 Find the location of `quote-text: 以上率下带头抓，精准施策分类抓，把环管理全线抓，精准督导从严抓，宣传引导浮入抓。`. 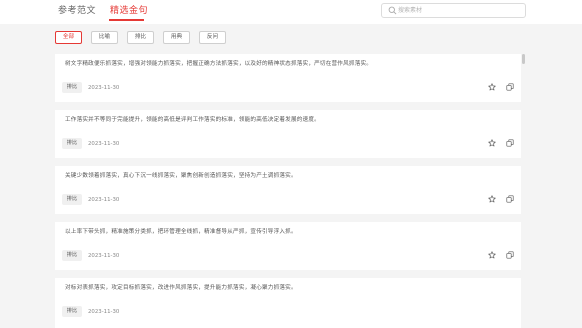

quote-text: 以上率下带头抓，精准施策分类抓，把环管理全线抓，精准督导从严抓，宣传引导浮入抓。 is located at coordinates (181, 232).